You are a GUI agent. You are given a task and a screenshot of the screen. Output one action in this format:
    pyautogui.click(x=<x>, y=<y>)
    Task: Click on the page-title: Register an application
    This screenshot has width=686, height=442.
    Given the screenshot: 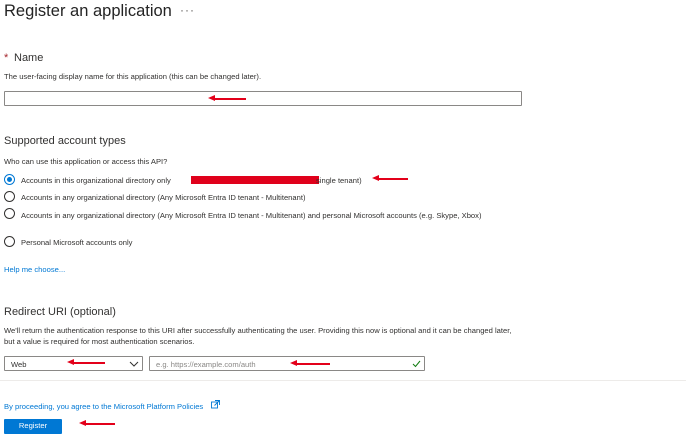 What is the action you would take?
    pyautogui.click(x=88, y=11)
    